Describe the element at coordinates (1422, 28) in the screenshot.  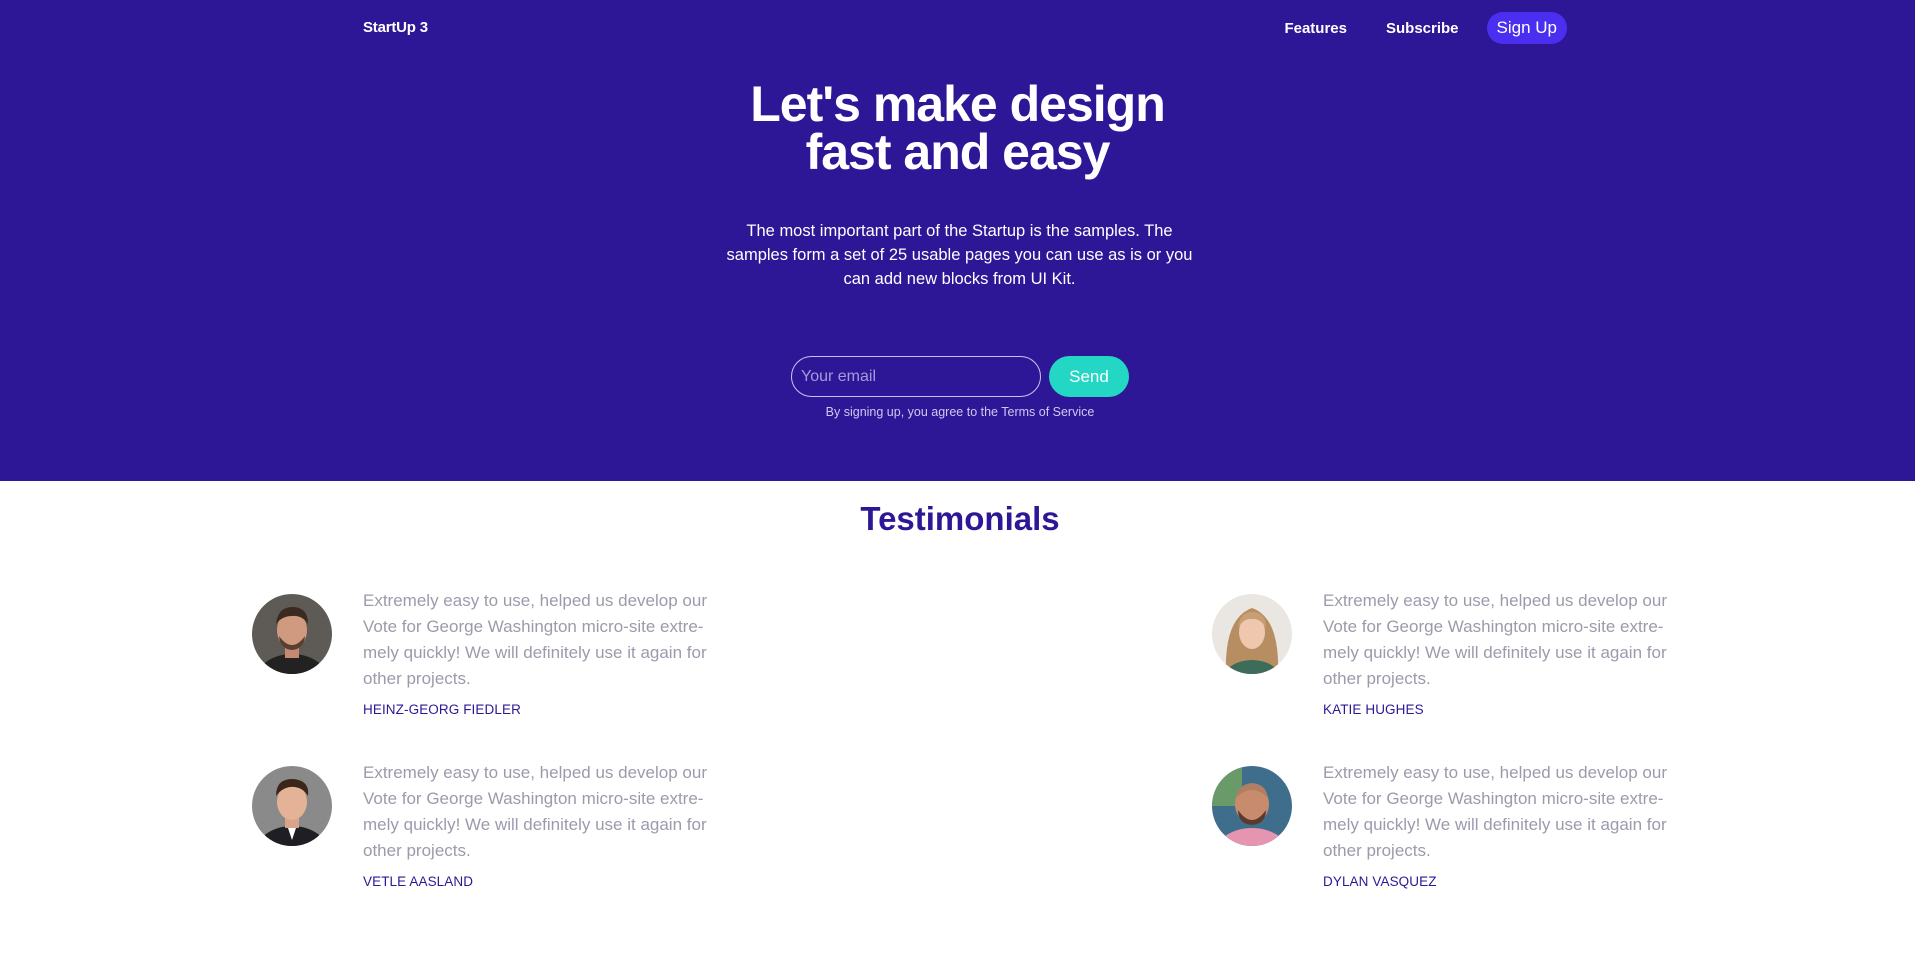
I see `nav-link-subscribe: Subscribe` at that location.